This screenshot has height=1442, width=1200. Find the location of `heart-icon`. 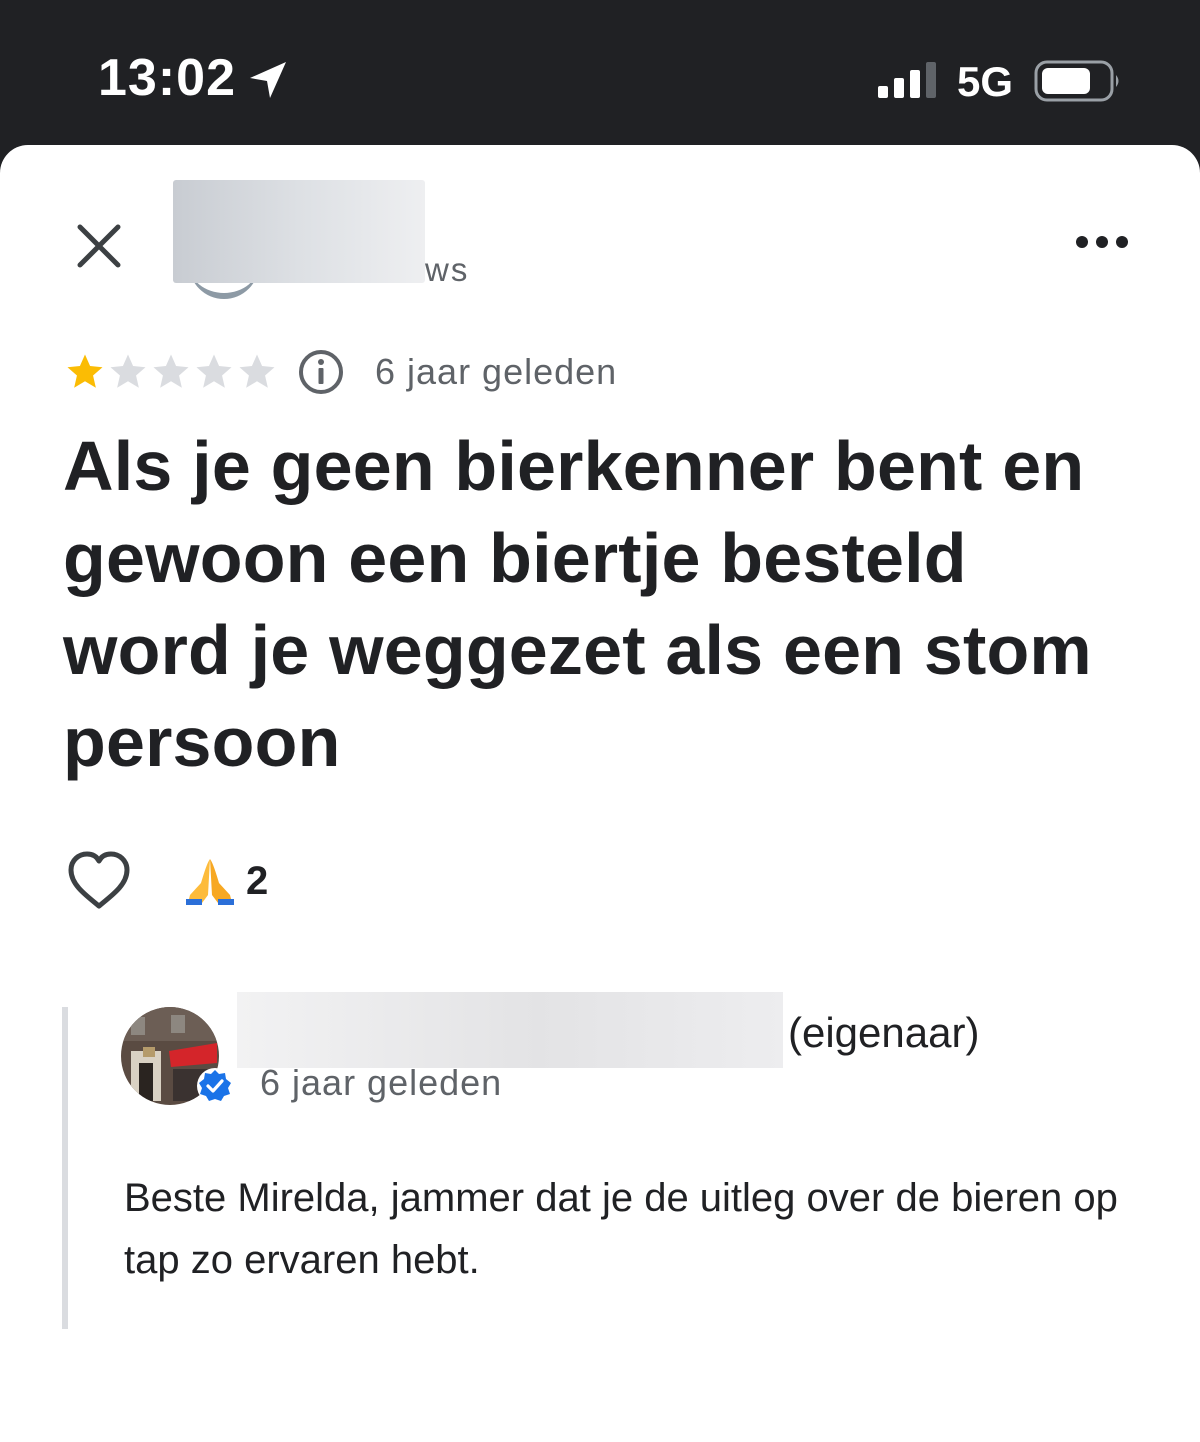

heart-icon is located at coordinates (99, 881).